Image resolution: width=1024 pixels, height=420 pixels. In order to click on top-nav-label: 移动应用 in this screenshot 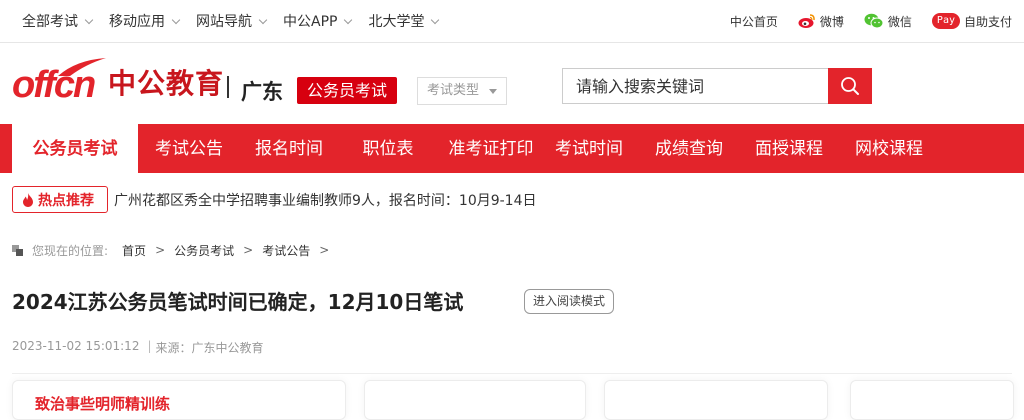, I will do `click(137, 22)`.